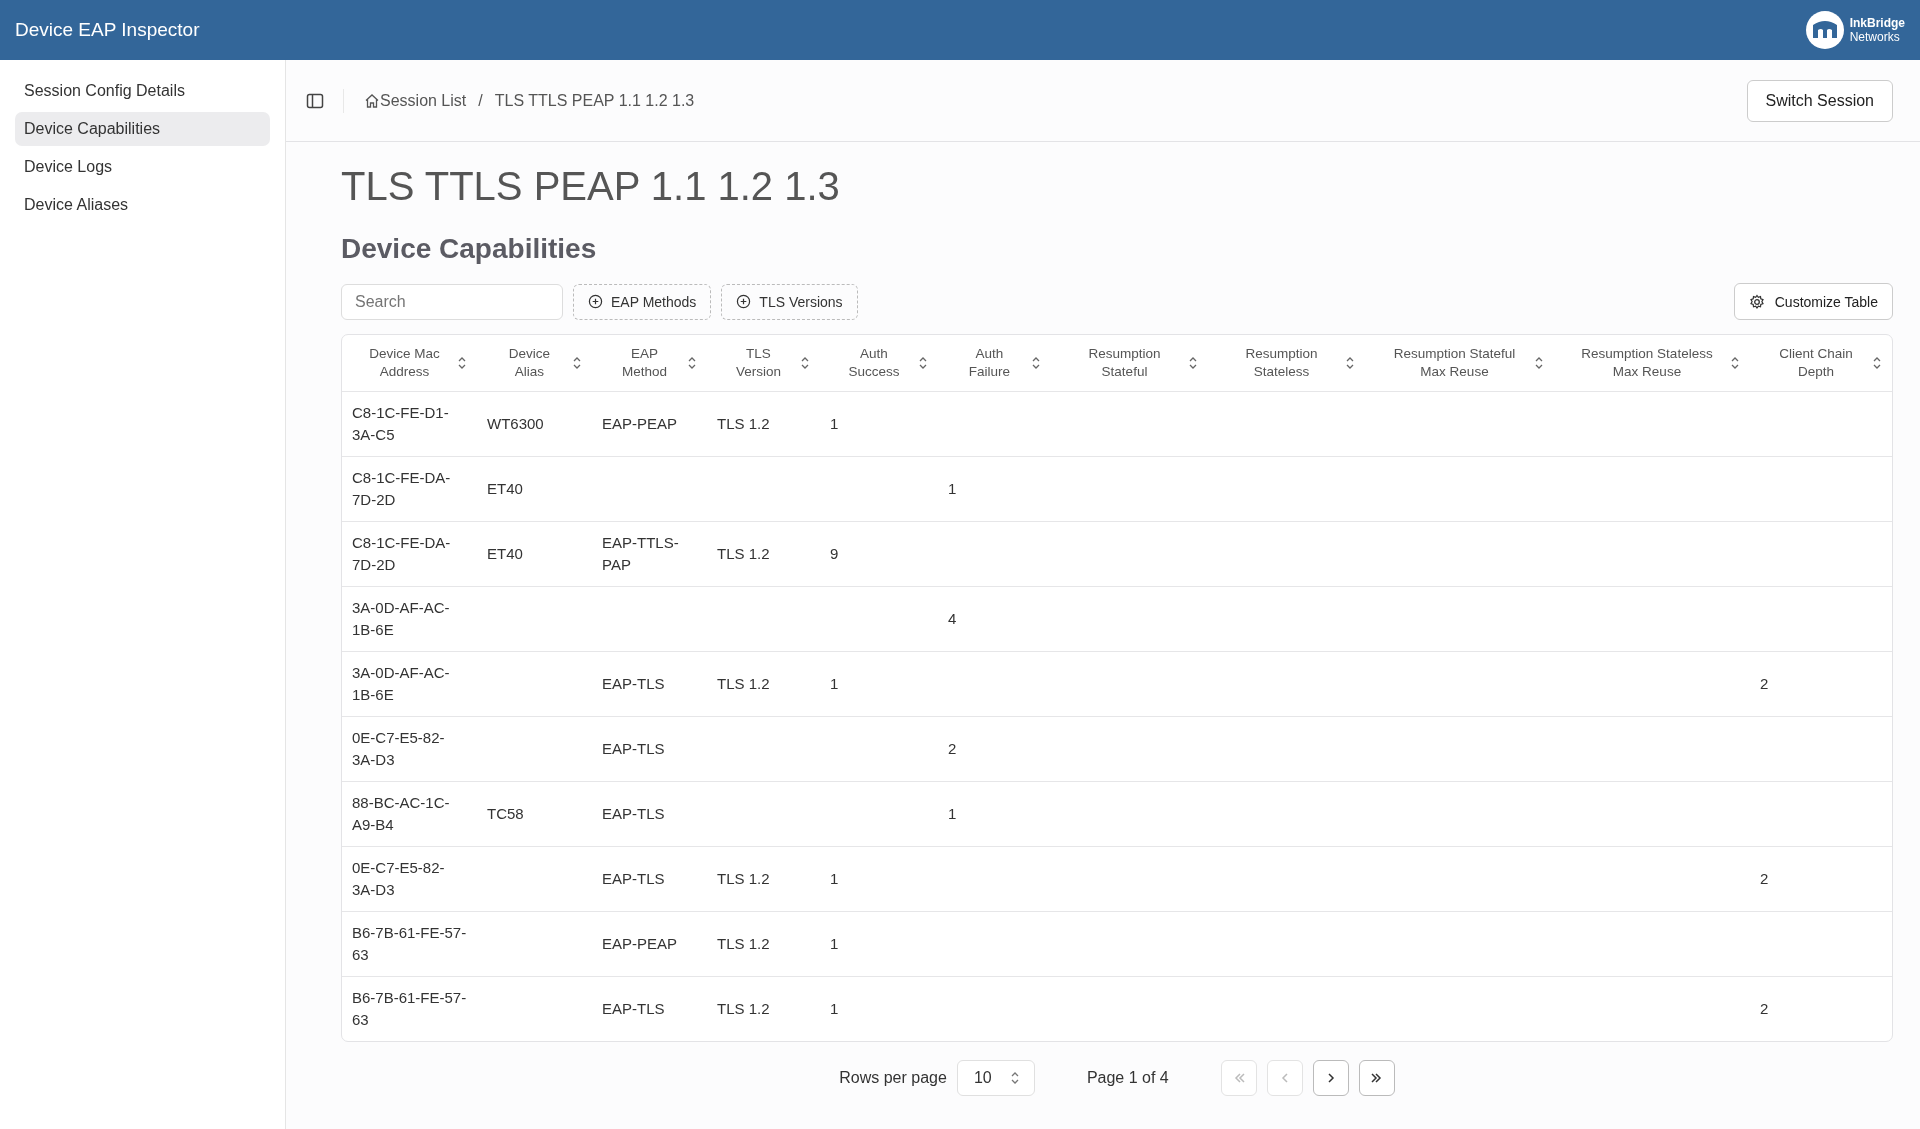 The image size is (1920, 1129). Describe the element at coordinates (789, 301) in the screenshot. I see `filter-button: TLS Versions` at that location.